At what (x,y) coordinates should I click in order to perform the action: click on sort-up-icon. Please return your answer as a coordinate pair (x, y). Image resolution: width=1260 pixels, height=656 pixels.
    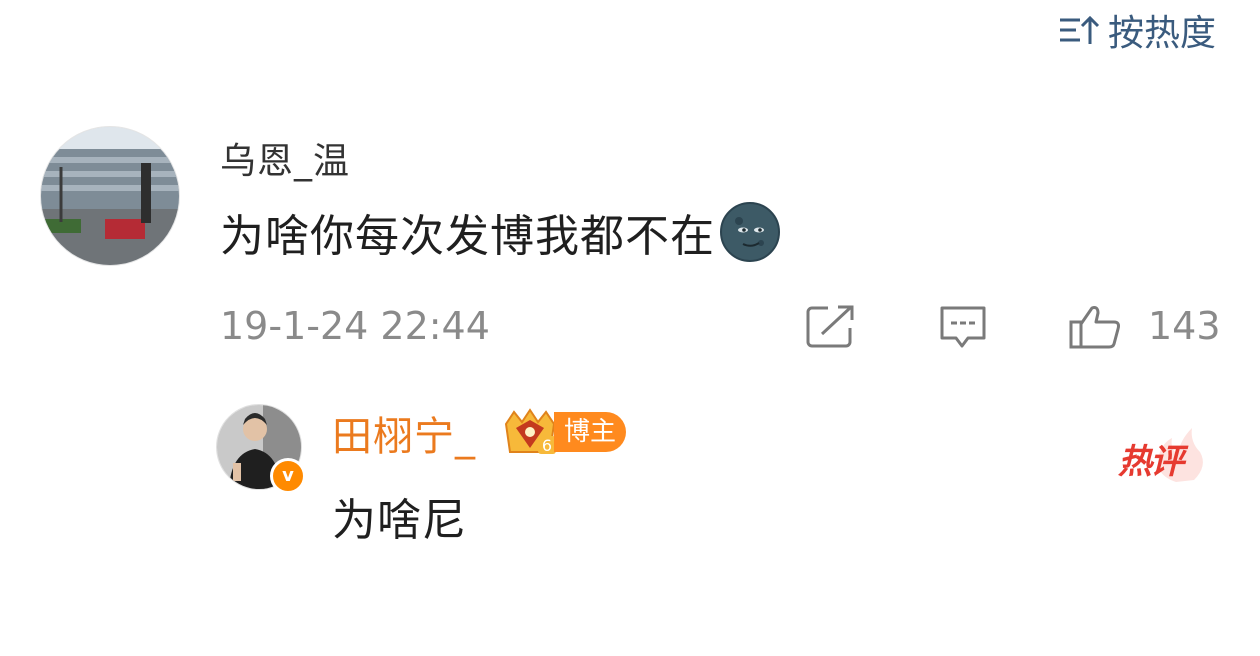
    Looking at the image, I should click on (1079, 29).